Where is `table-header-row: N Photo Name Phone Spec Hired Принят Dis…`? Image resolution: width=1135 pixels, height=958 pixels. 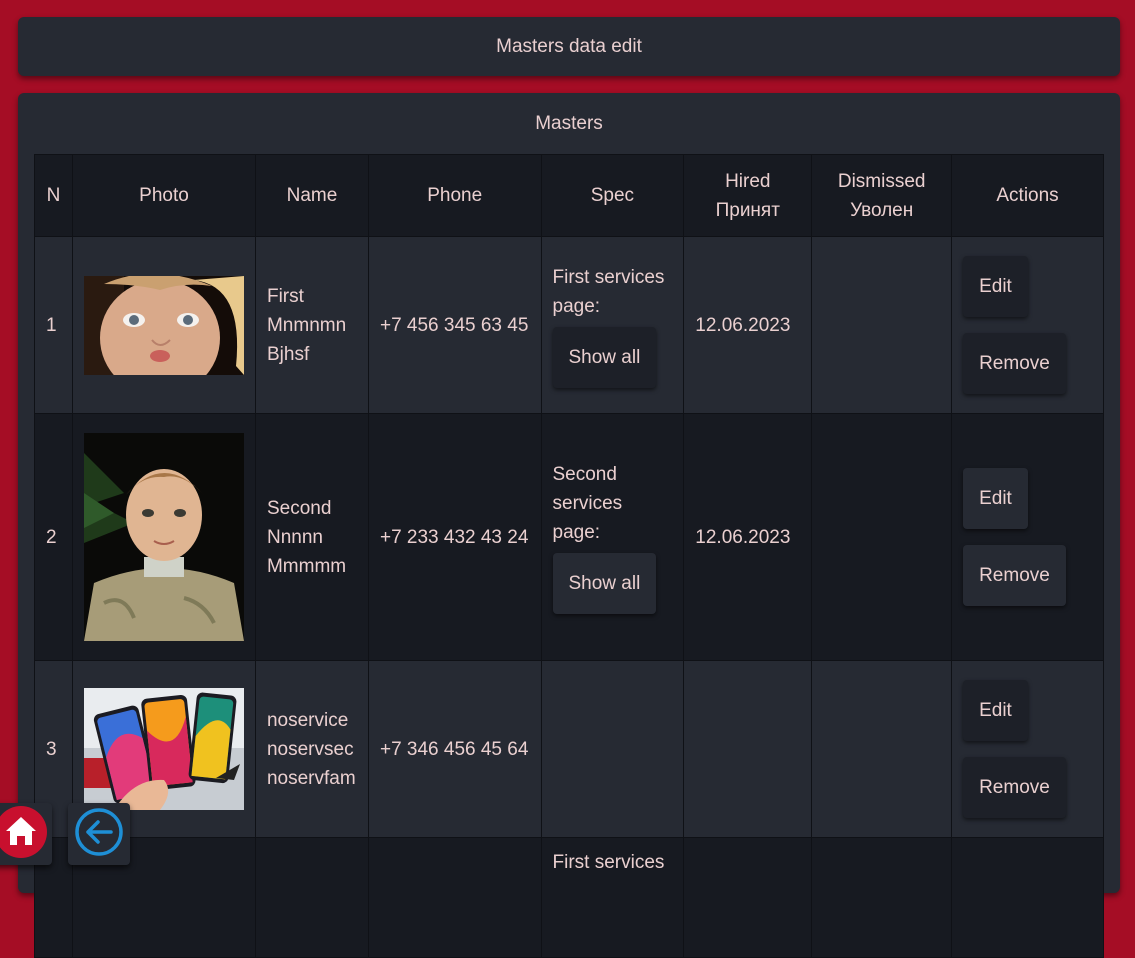
table-header-row: N Photo Name Phone Spec Hired Принят Dis… is located at coordinates (569, 195).